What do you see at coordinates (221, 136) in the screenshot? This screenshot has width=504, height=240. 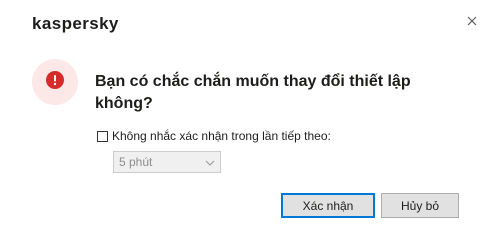 I see `dont-ask-again-label: Không nhắc xác nhận trong lần tiếp theo:` at bounding box center [221, 136].